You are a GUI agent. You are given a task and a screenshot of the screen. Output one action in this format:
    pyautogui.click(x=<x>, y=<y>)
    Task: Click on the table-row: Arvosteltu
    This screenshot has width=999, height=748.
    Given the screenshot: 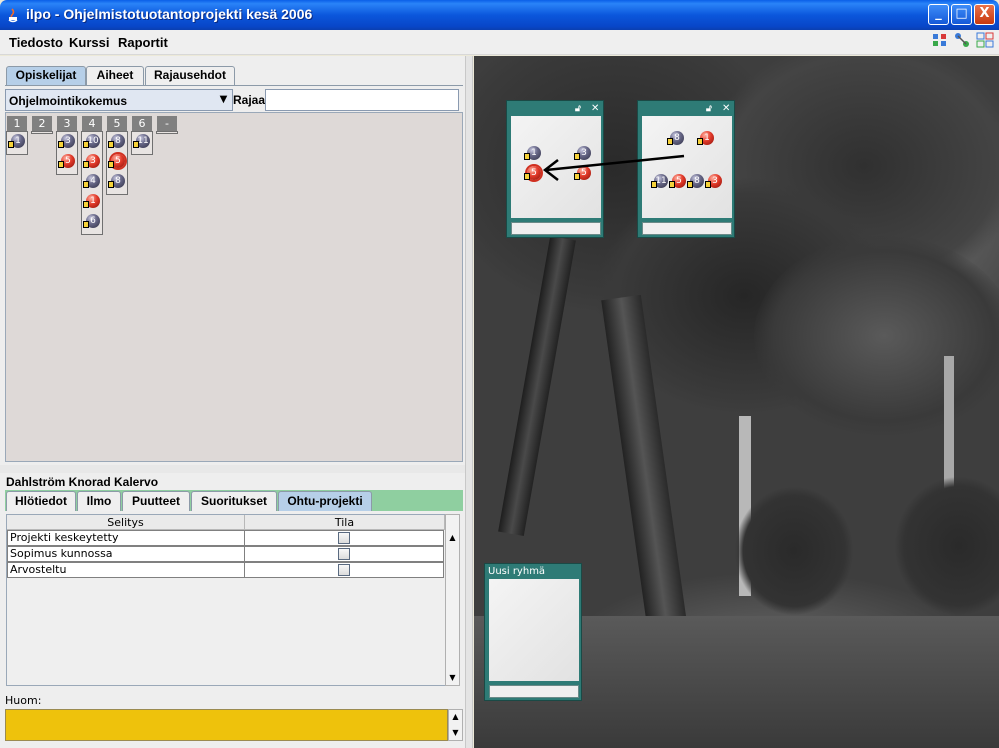 What is the action you would take?
    pyautogui.click(x=226, y=570)
    